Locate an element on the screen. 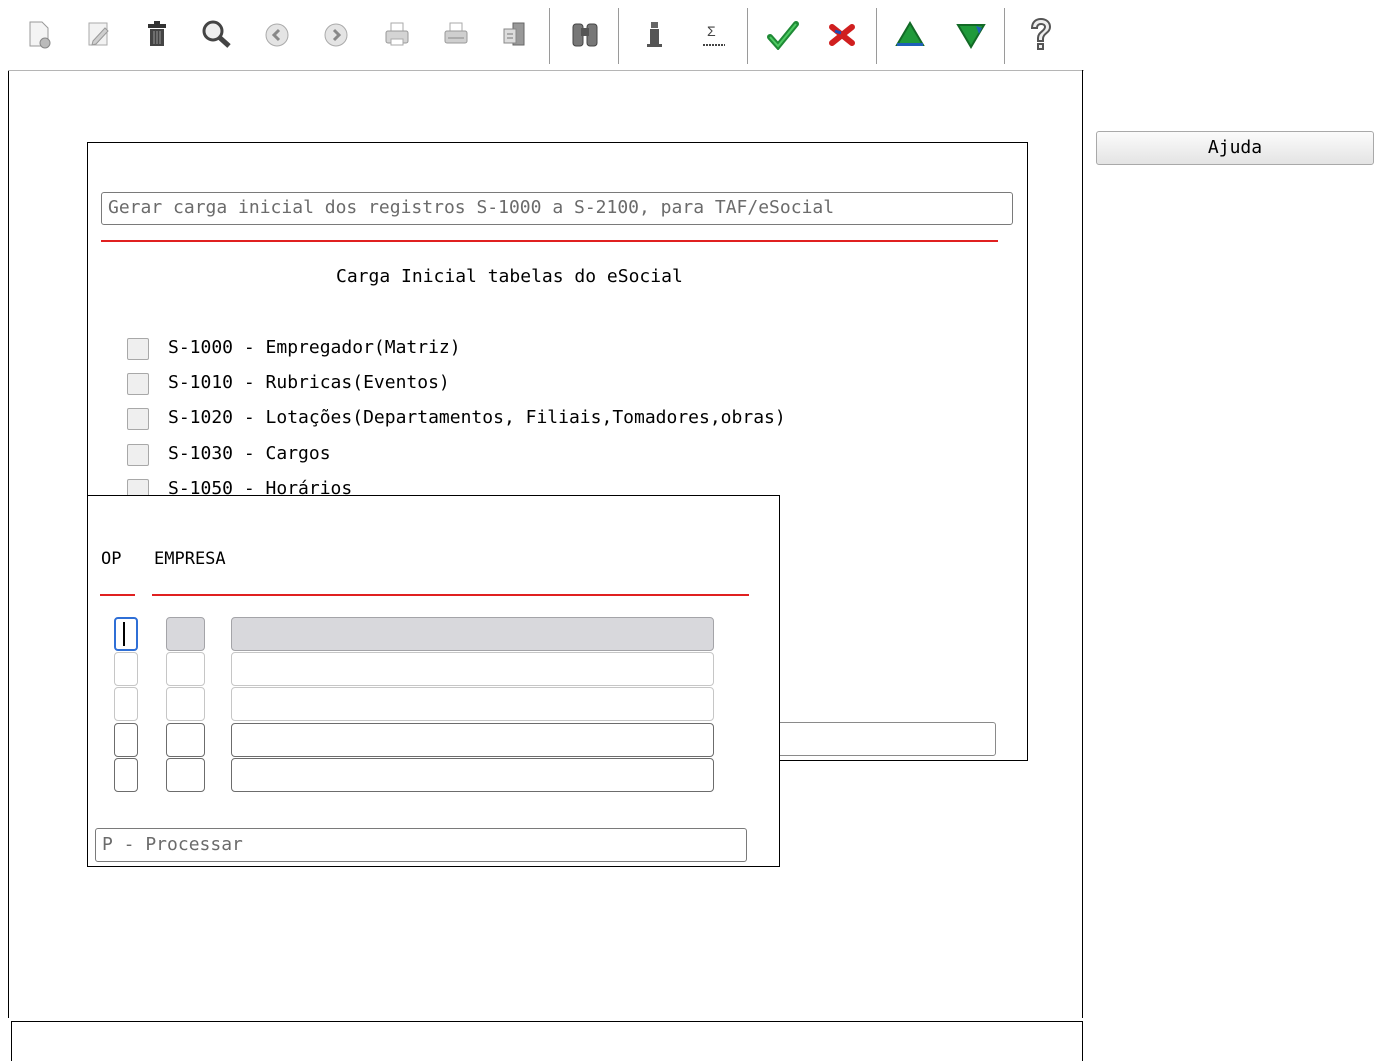 This screenshot has width=1384, height=1061. delete-icon is located at coordinates (157, 34).